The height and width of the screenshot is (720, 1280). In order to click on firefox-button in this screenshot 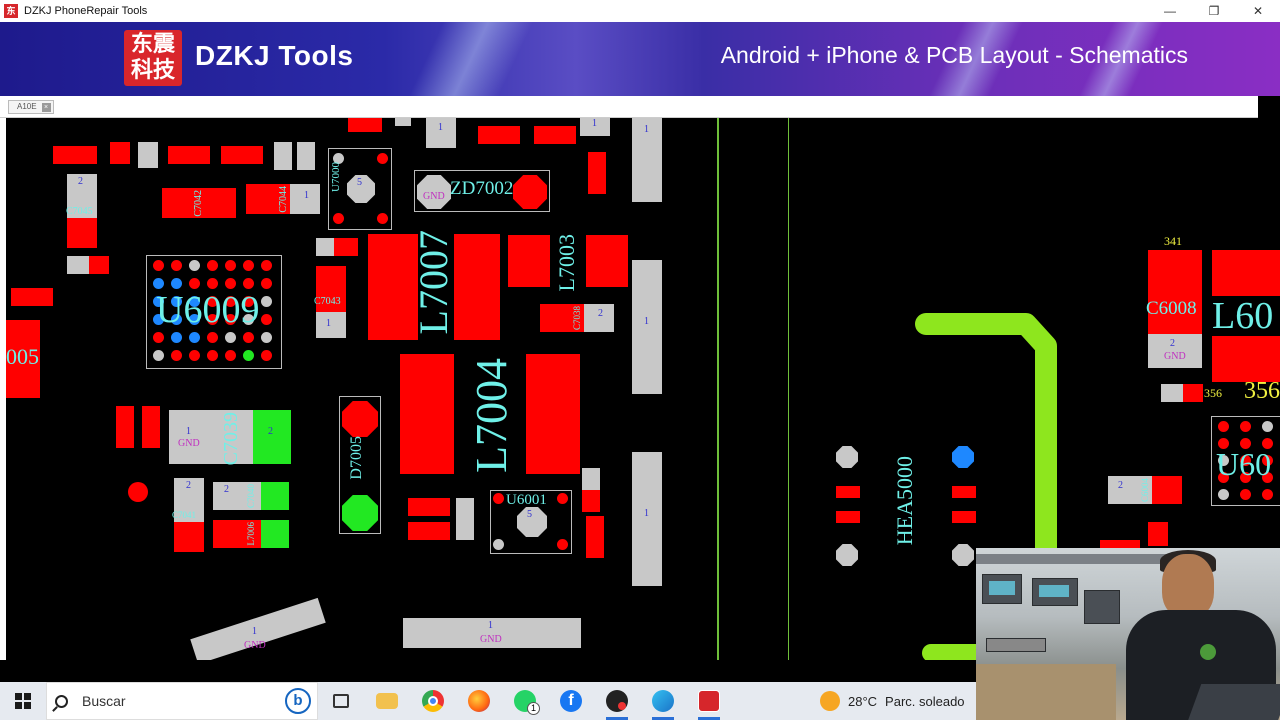, I will do `click(479, 701)`.